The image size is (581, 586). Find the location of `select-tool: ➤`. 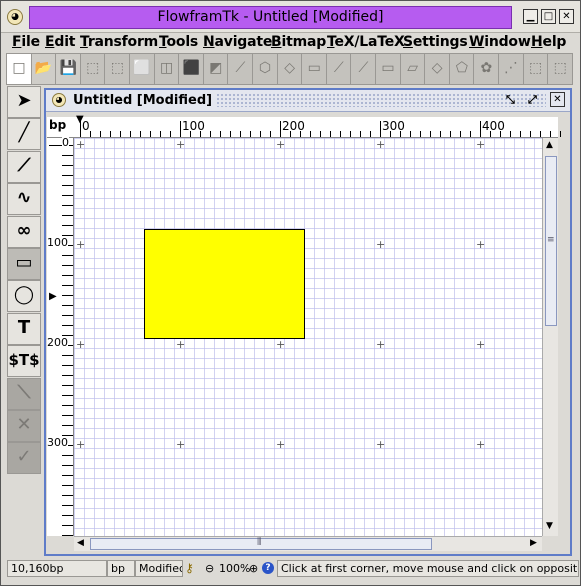

select-tool: ➤ is located at coordinates (24, 102).